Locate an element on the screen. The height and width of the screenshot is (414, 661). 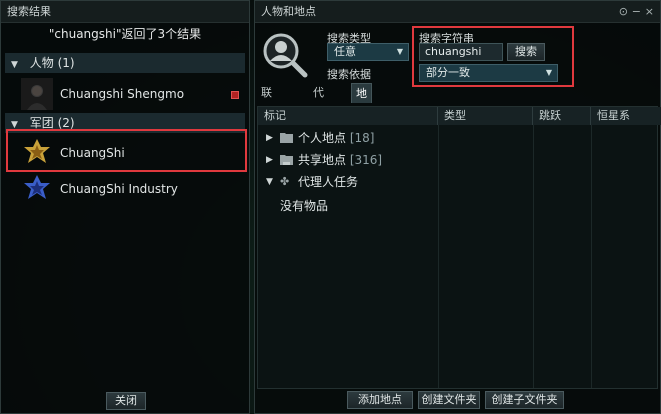
group-label-corporations: 军团 (2) is located at coordinates (52, 123).